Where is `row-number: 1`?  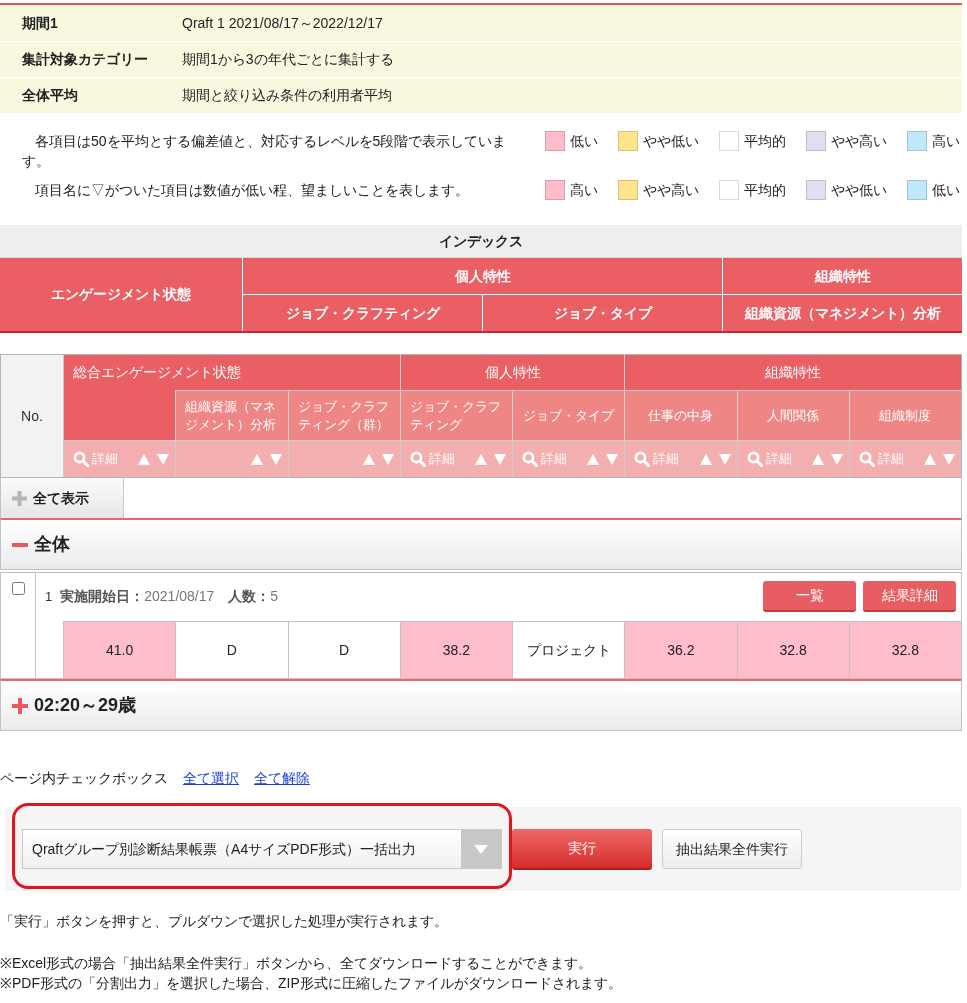 row-number: 1 is located at coordinates (49, 597).